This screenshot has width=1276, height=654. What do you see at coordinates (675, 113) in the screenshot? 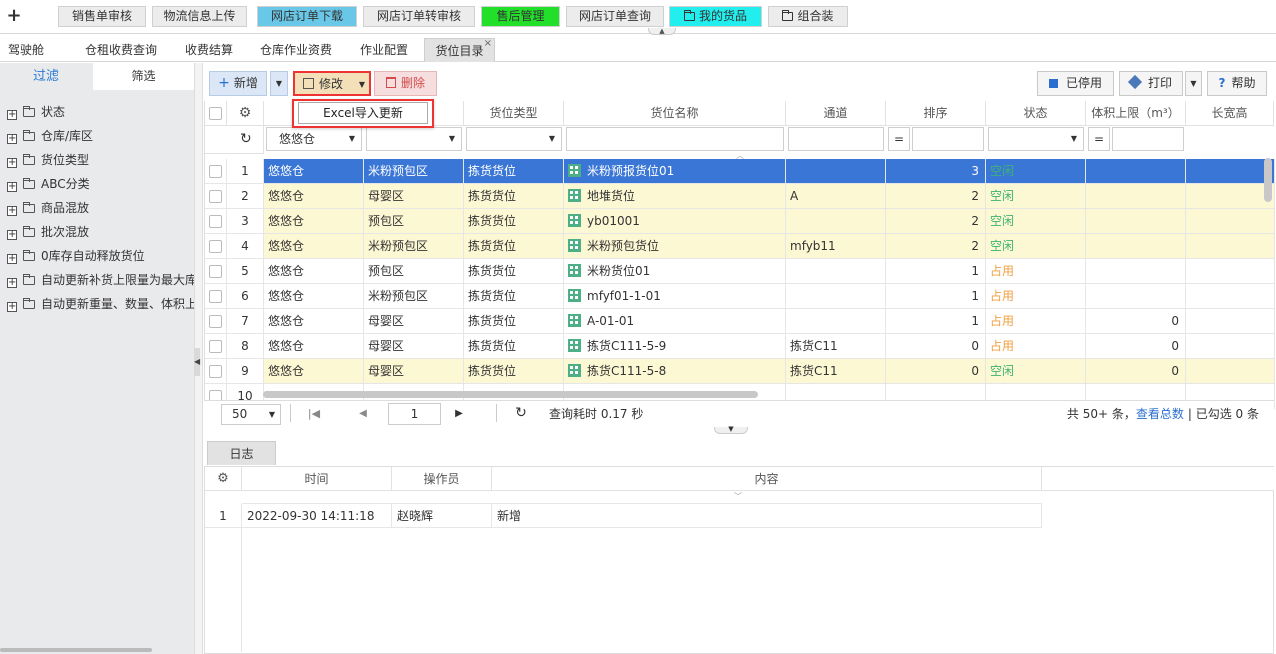
I see `header-col-2: 货位名称` at bounding box center [675, 113].